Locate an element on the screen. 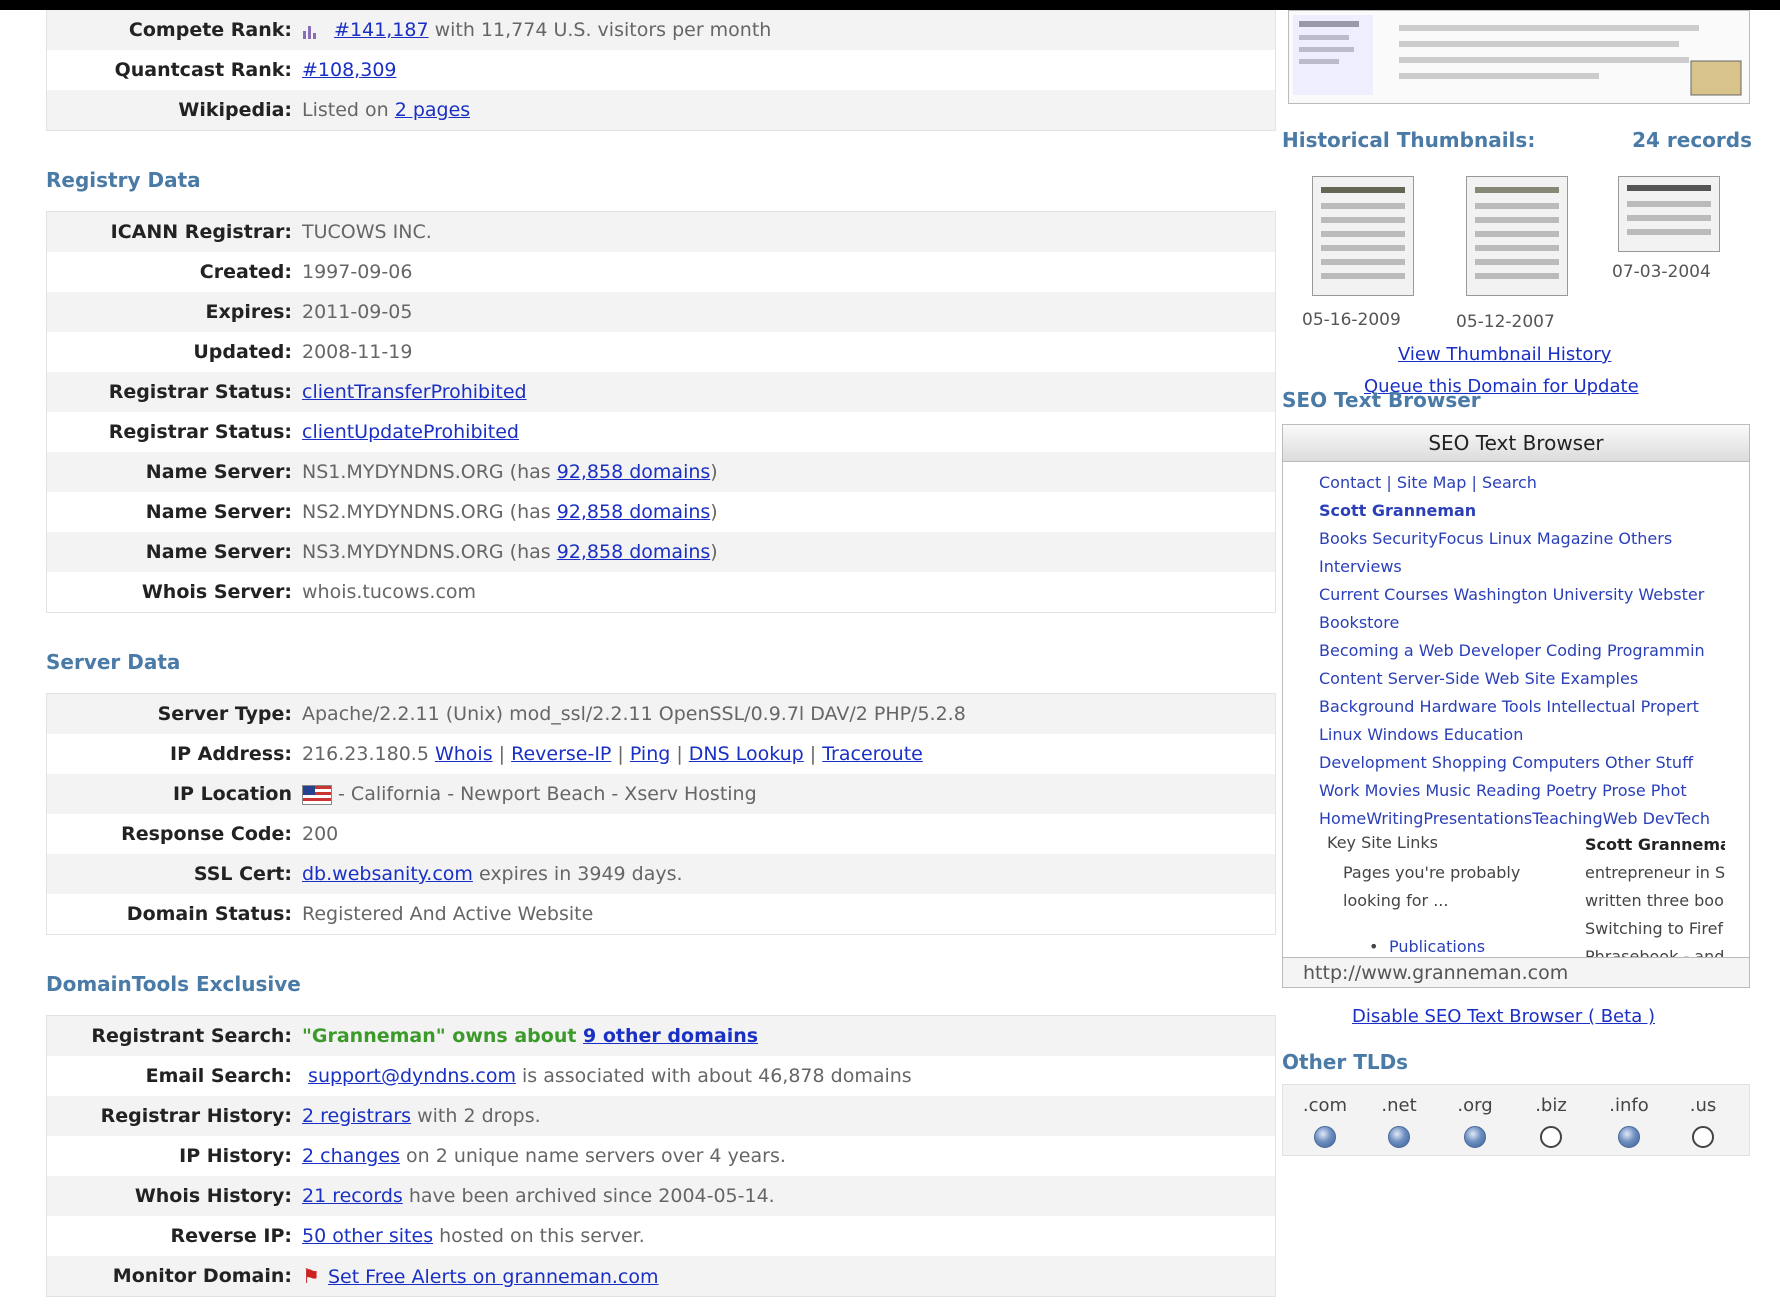  table-row: Created: 1997-09-06 is located at coordinates (661, 272).